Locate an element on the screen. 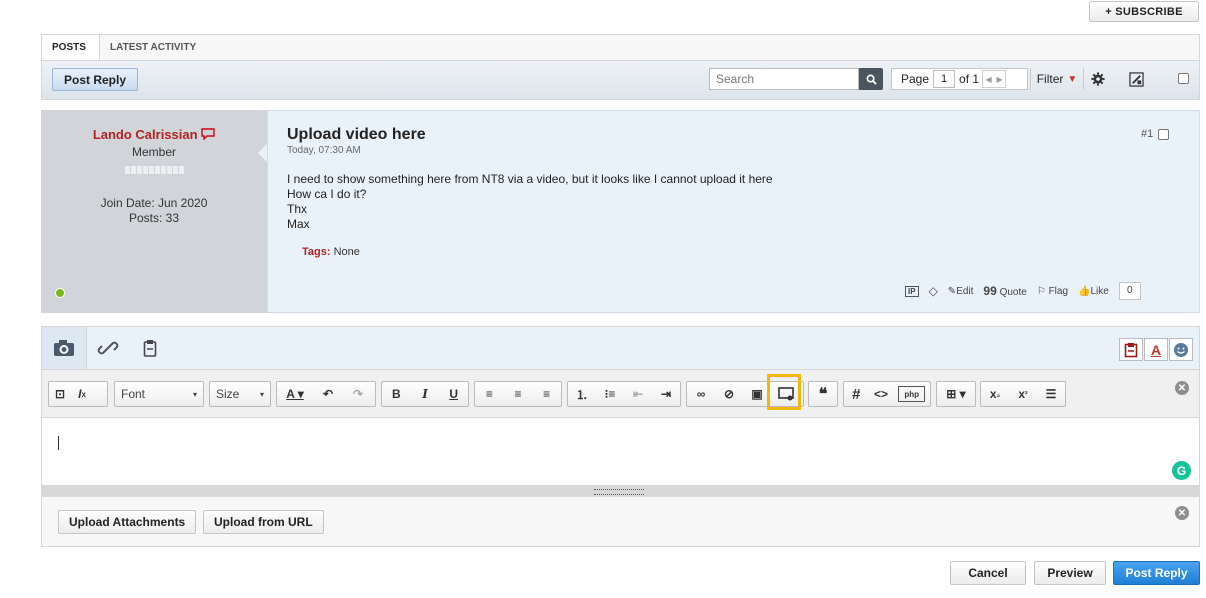  online-status-icon is located at coordinates (60, 293).